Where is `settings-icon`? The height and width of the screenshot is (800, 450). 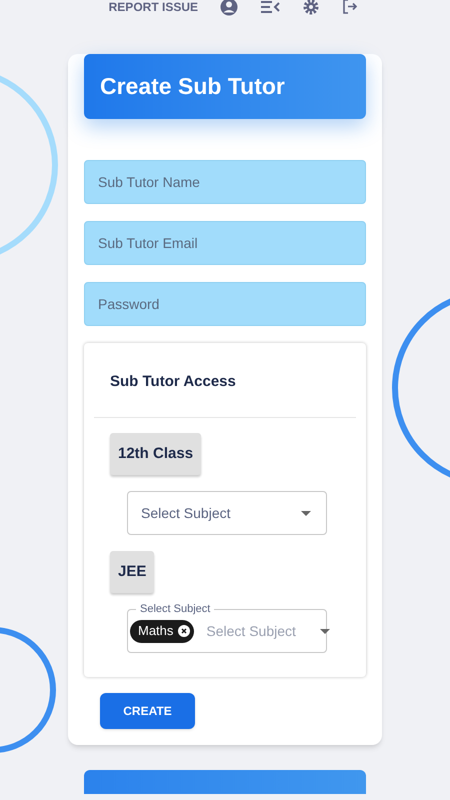 settings-icon is located at coordinates (311, 8).